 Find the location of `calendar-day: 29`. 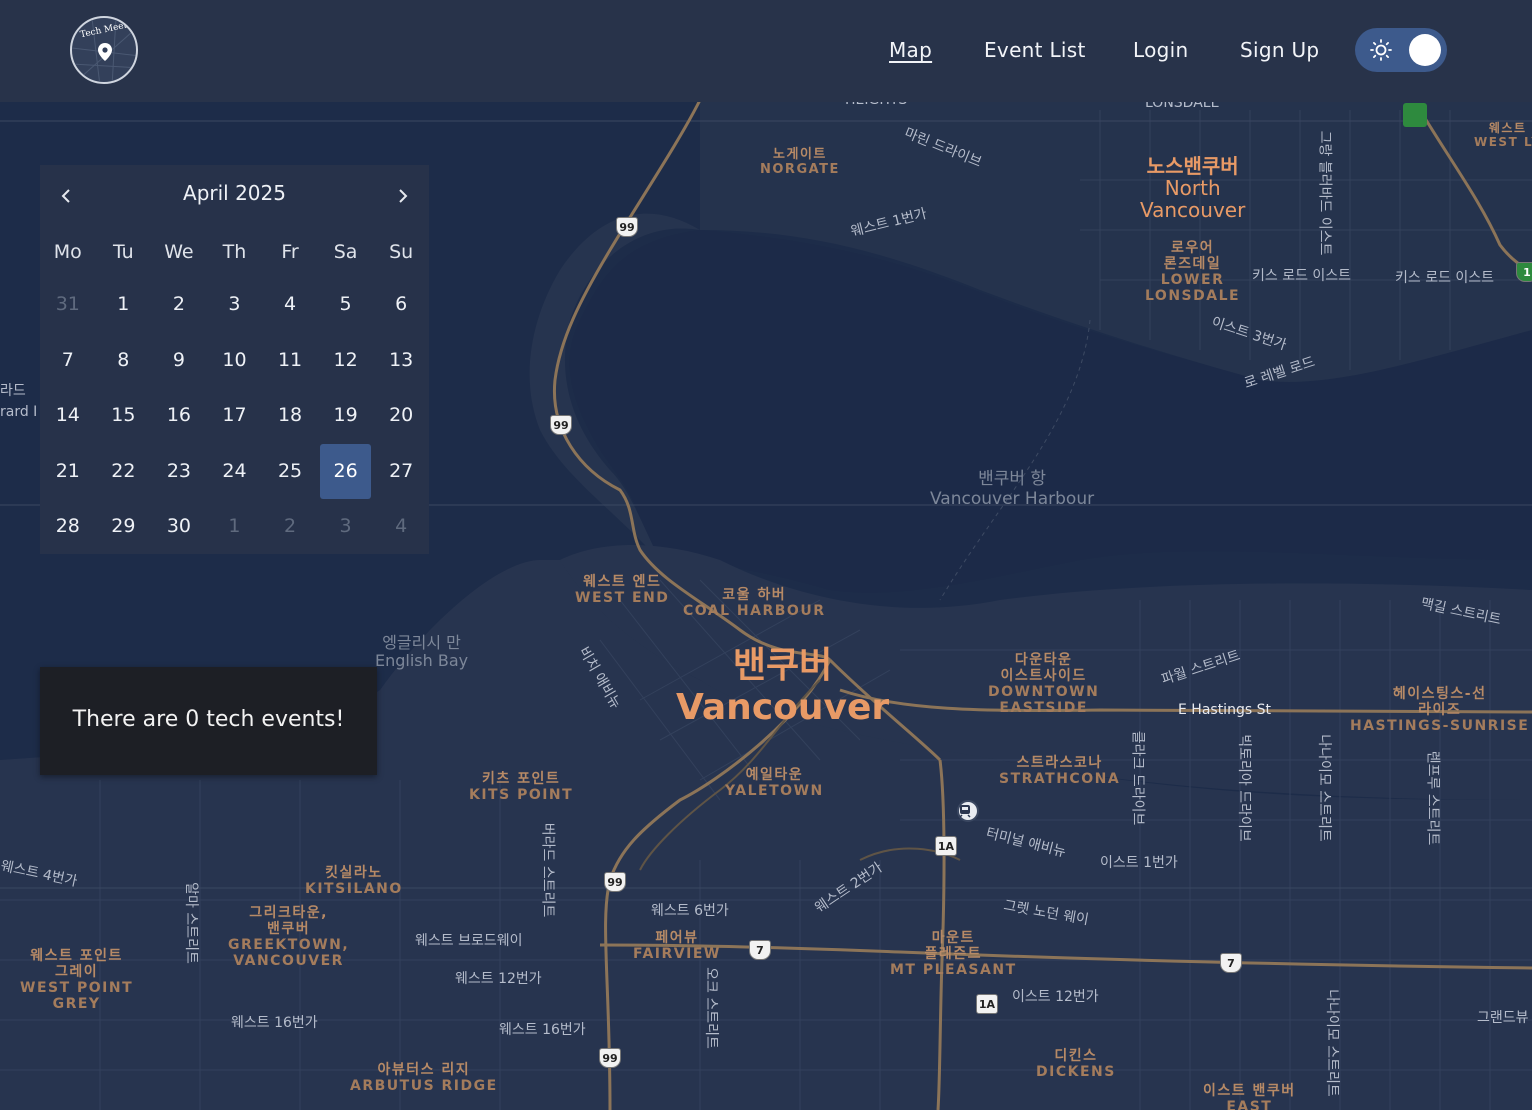

calendar-day: 29 is located at coordinates (124, 527).